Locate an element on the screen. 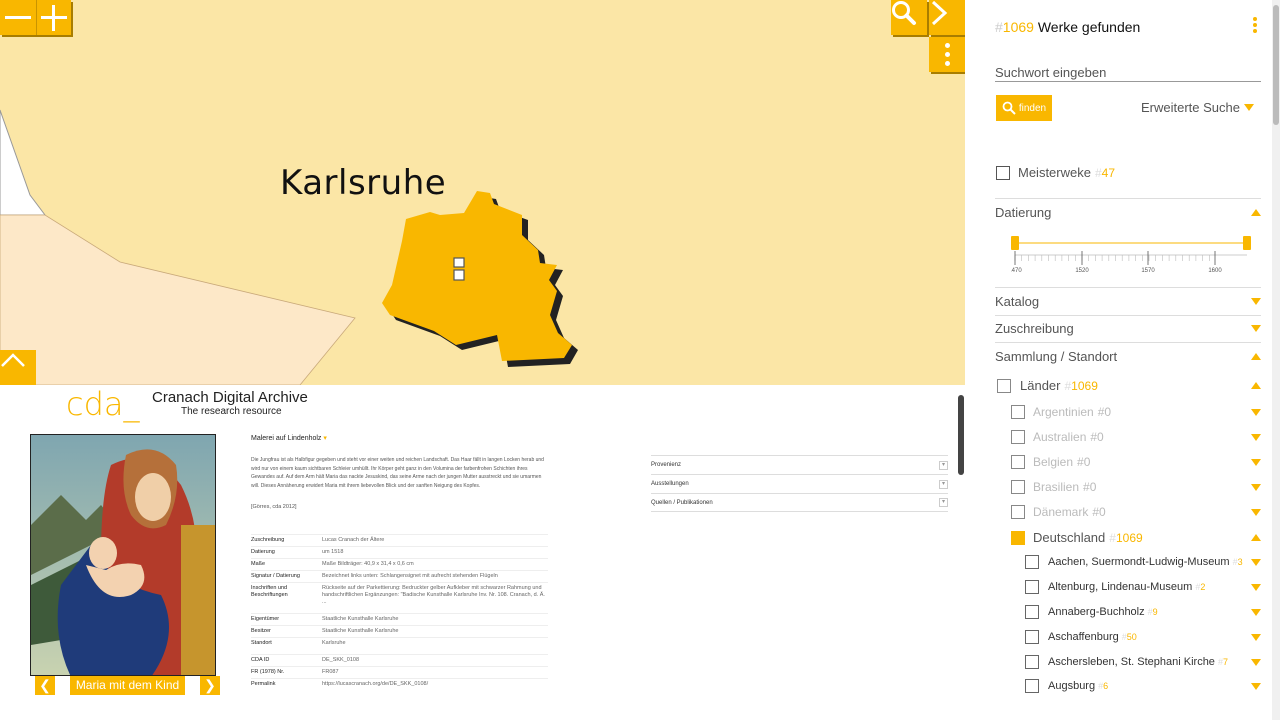 Image resolution: width=1280 pixels, height=720 pixels. panel-scrollbar is located at coordinates (961, 552).